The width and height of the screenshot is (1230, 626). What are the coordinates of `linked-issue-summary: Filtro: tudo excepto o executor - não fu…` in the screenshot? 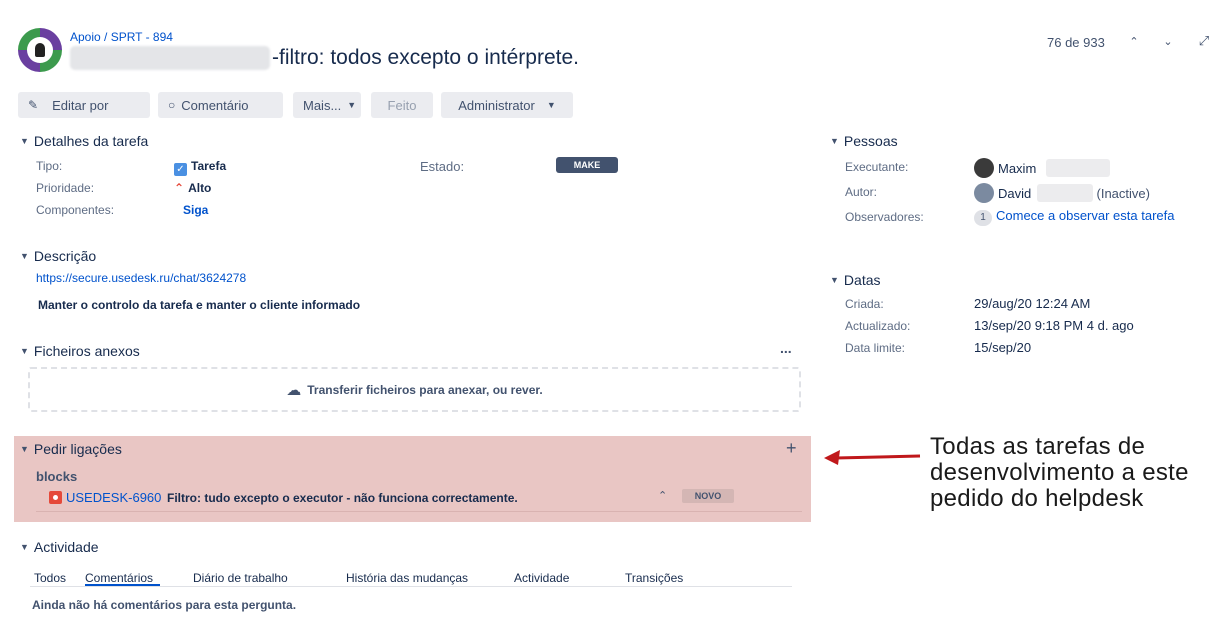 It's located at (342, 498).